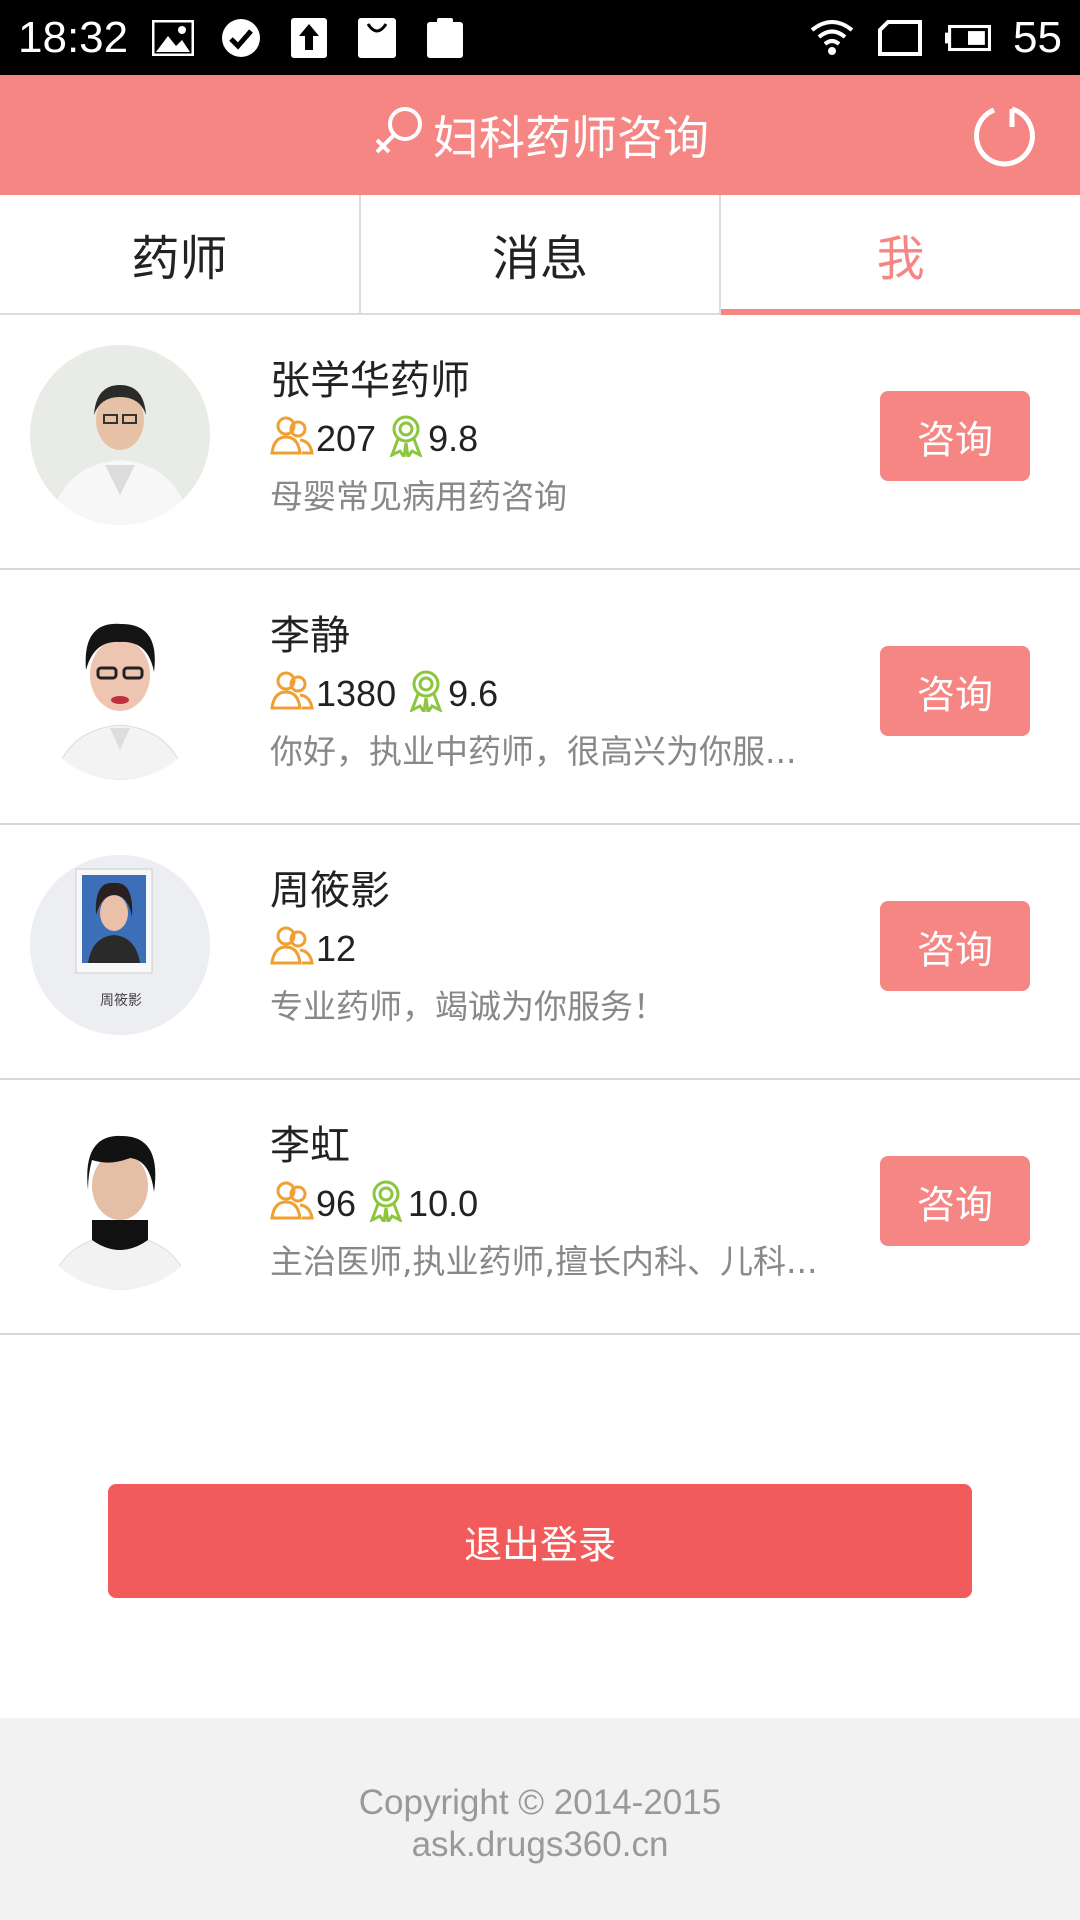  Describe the element at coordinates (418, 496) in the screenshot. I see `pharmacist-description: 母婴常见病用药咨询` at that location.